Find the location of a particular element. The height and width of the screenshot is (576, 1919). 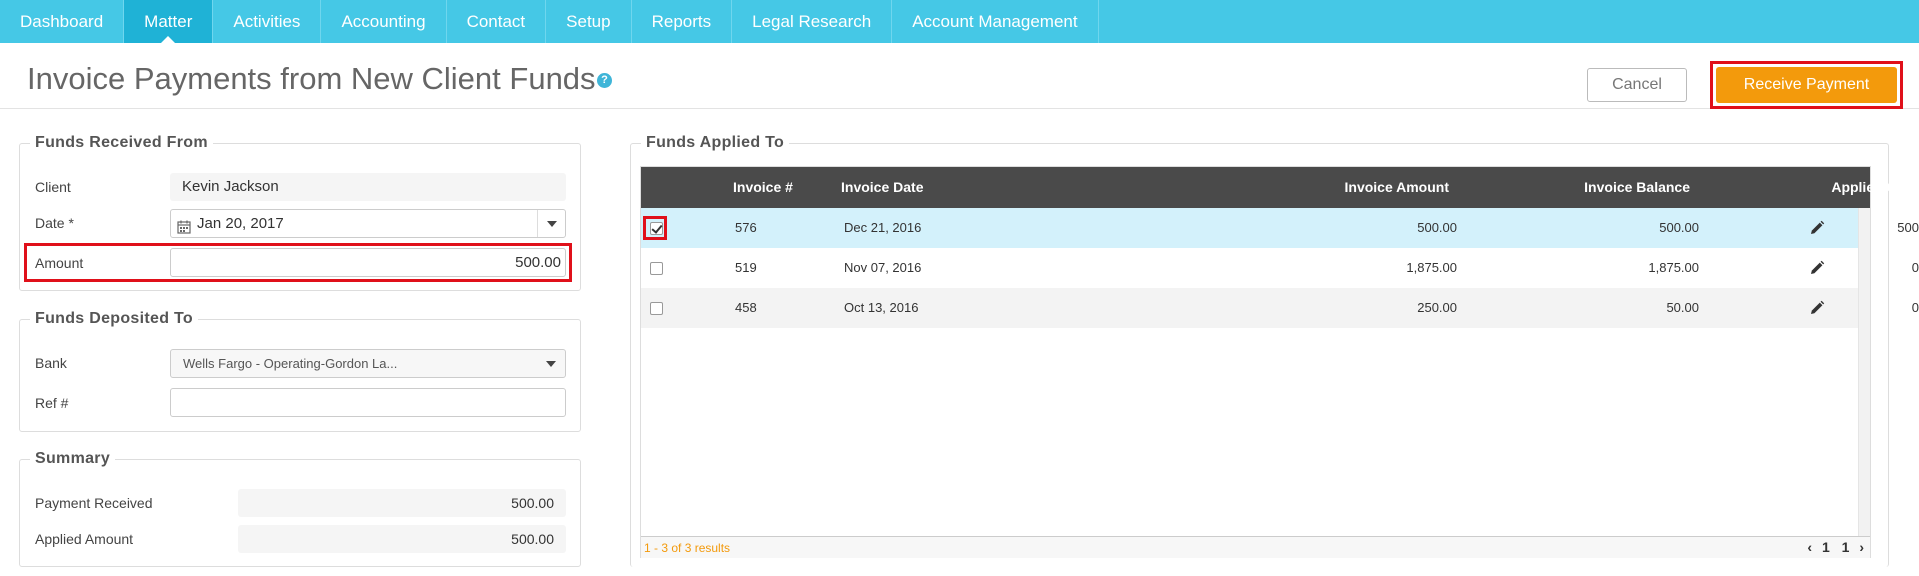

table-scrollbar is located at coordinates (1864, 372).